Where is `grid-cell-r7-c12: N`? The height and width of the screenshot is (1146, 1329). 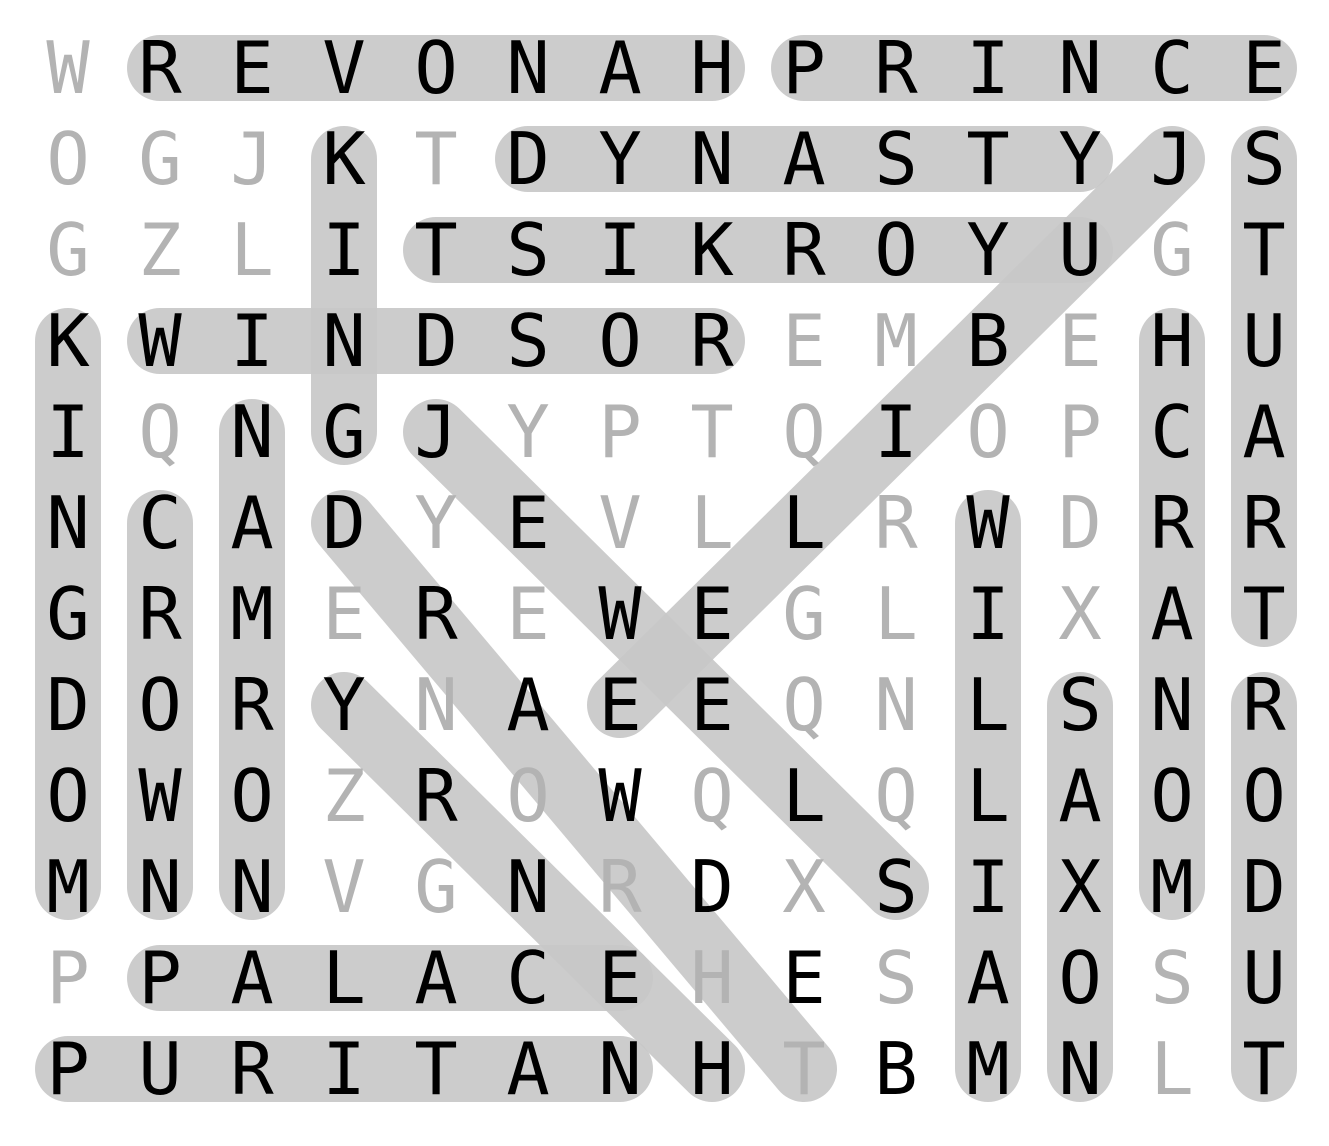 grid-cell-r7-c12: N is located at coordinates (1171, 705).